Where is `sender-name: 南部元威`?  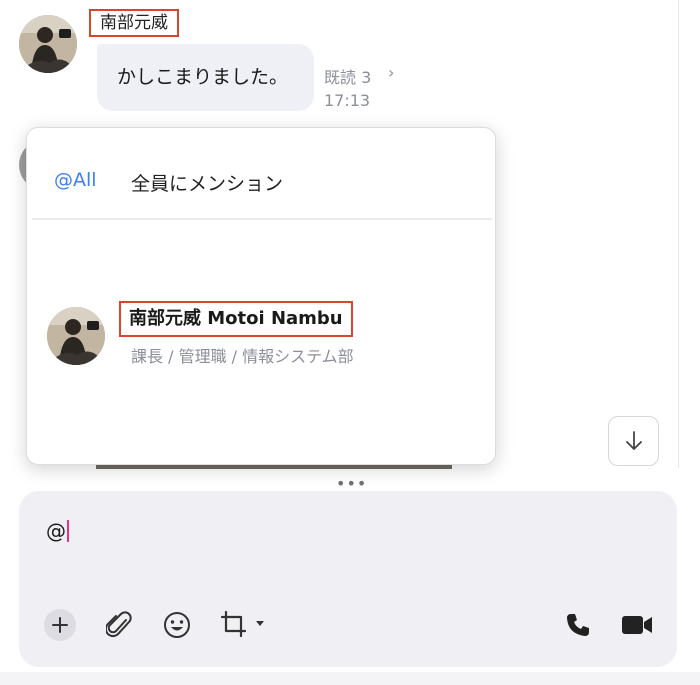
sender-name: 南部元威 is located at coordinates (134, 23).